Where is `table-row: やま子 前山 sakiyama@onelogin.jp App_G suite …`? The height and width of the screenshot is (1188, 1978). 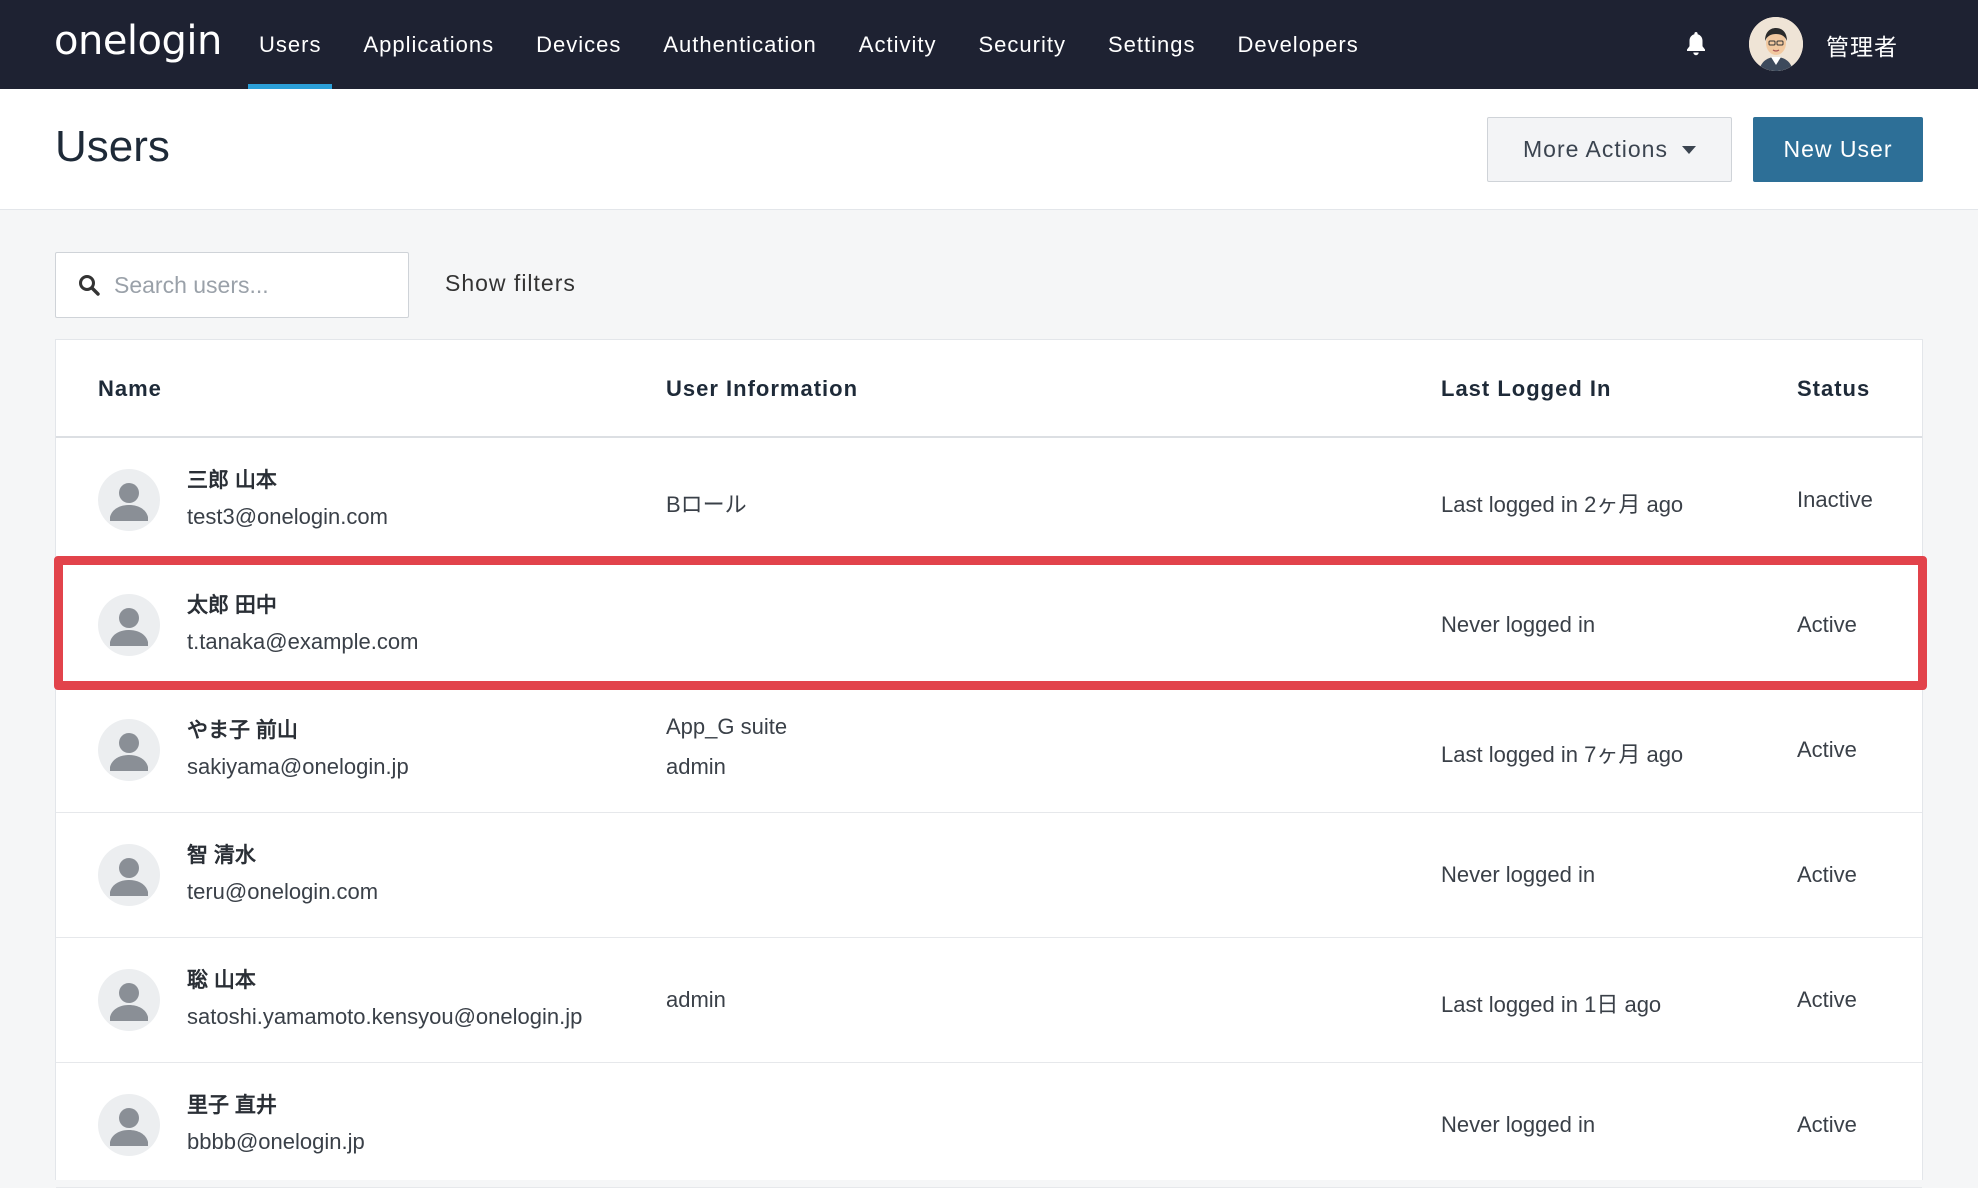 table-row: やま子 前山 sakiyama@onelogin.jp App_G suite … is located at coordinates (989, 750).